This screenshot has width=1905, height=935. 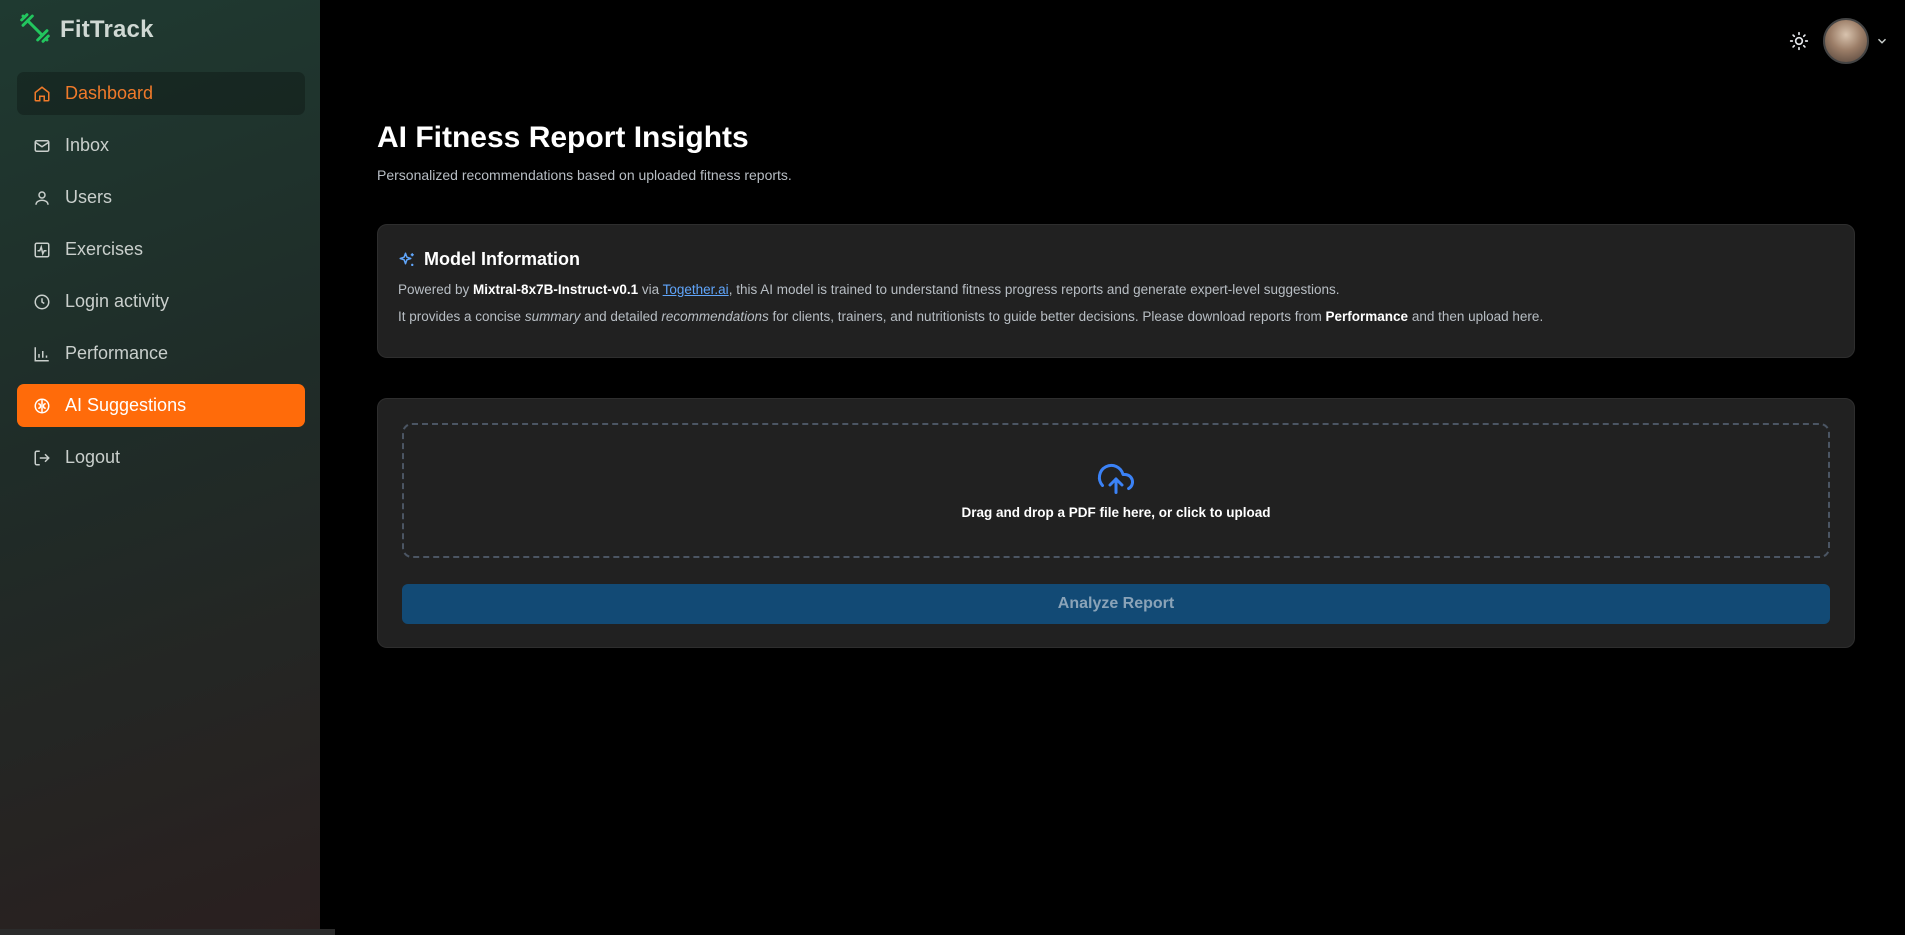 What do you see at coordinates (109, 93) in the screenshot?
I see `sidebar-item-label: Dashboard` at bounding box center [109, 93].